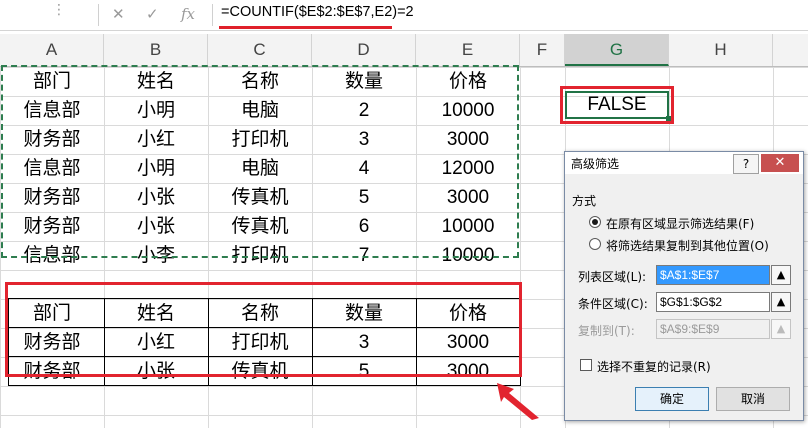 This screenshot has width=808, height=428. What do you see at coordinates (52, 50) in the screenshot?
I see `column-header-a: A` at bounding box center [52, 50].